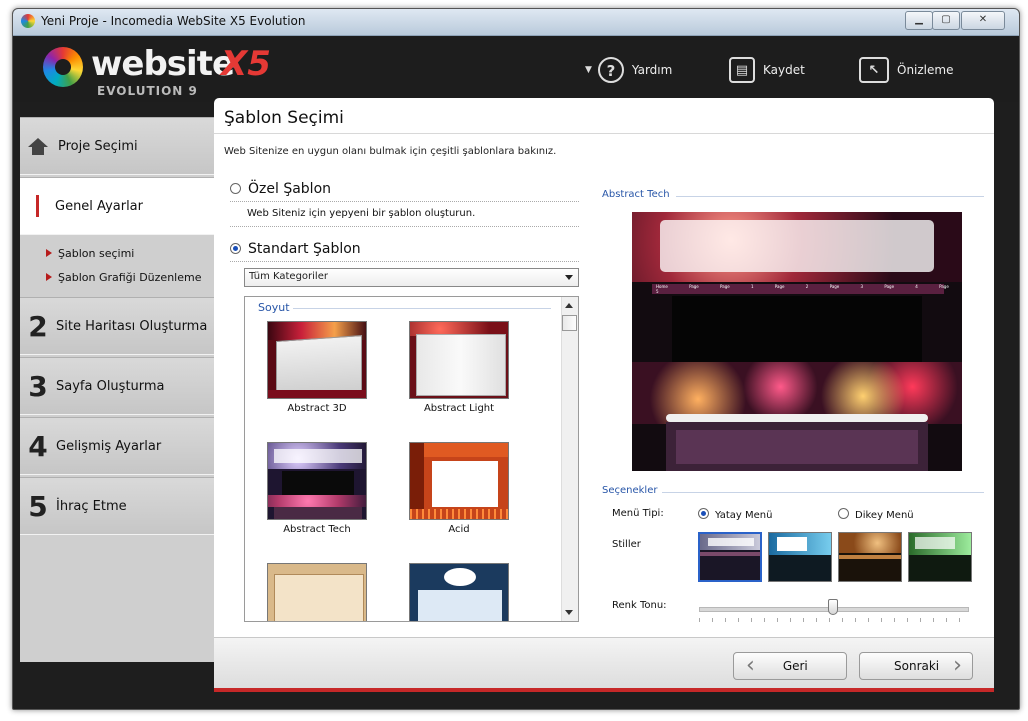  I want to click on accent-bar, so click(604, 690).